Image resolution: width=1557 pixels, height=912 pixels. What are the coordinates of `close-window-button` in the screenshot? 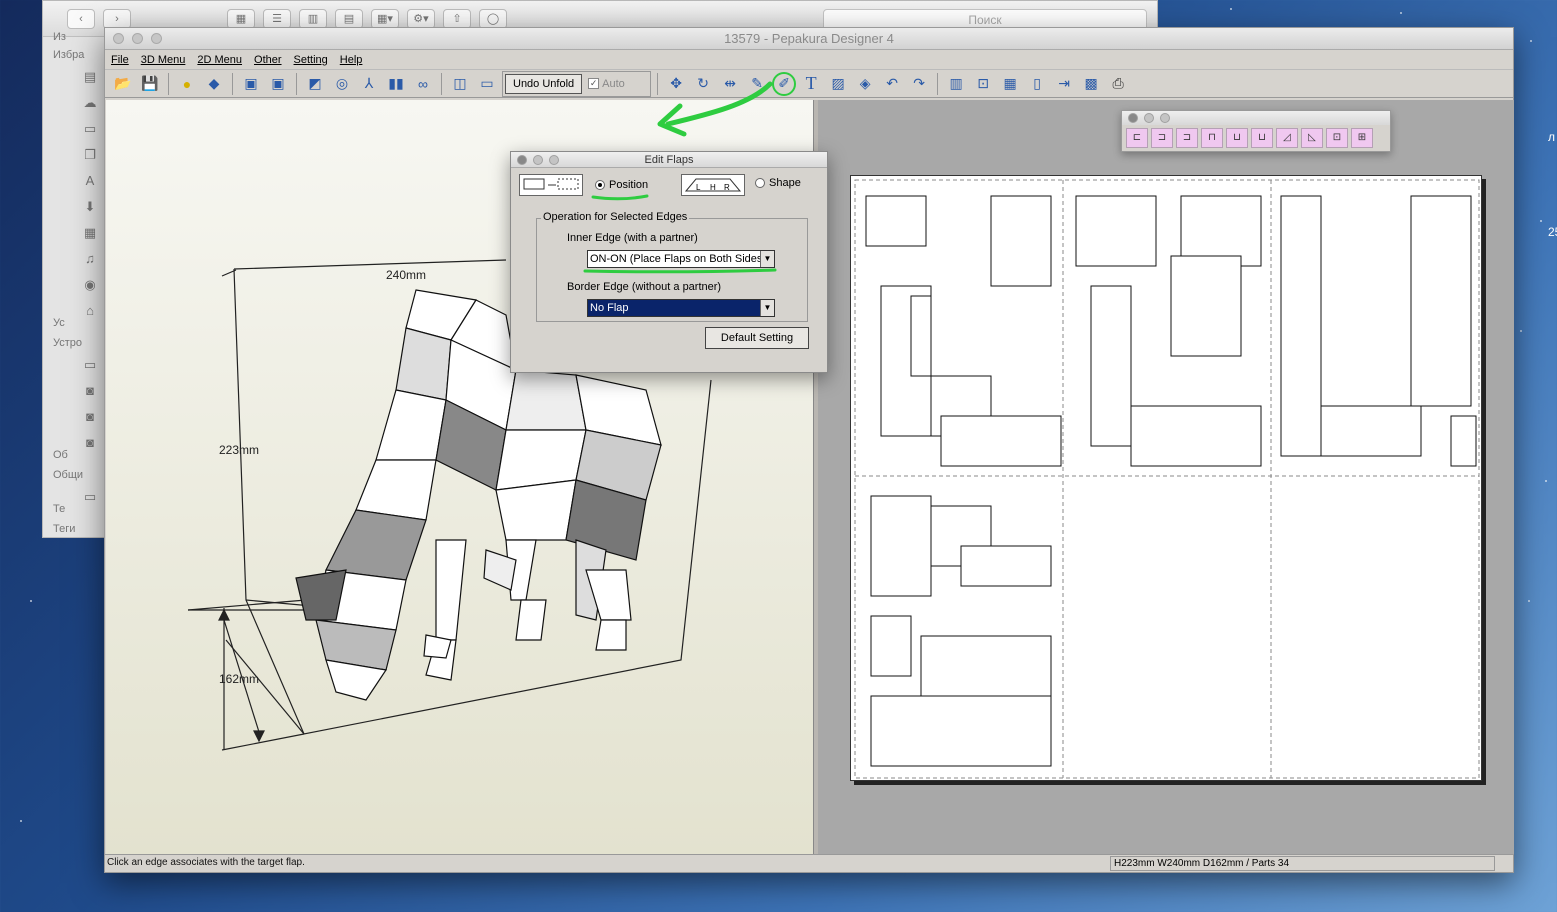 It's located at (118, 38).